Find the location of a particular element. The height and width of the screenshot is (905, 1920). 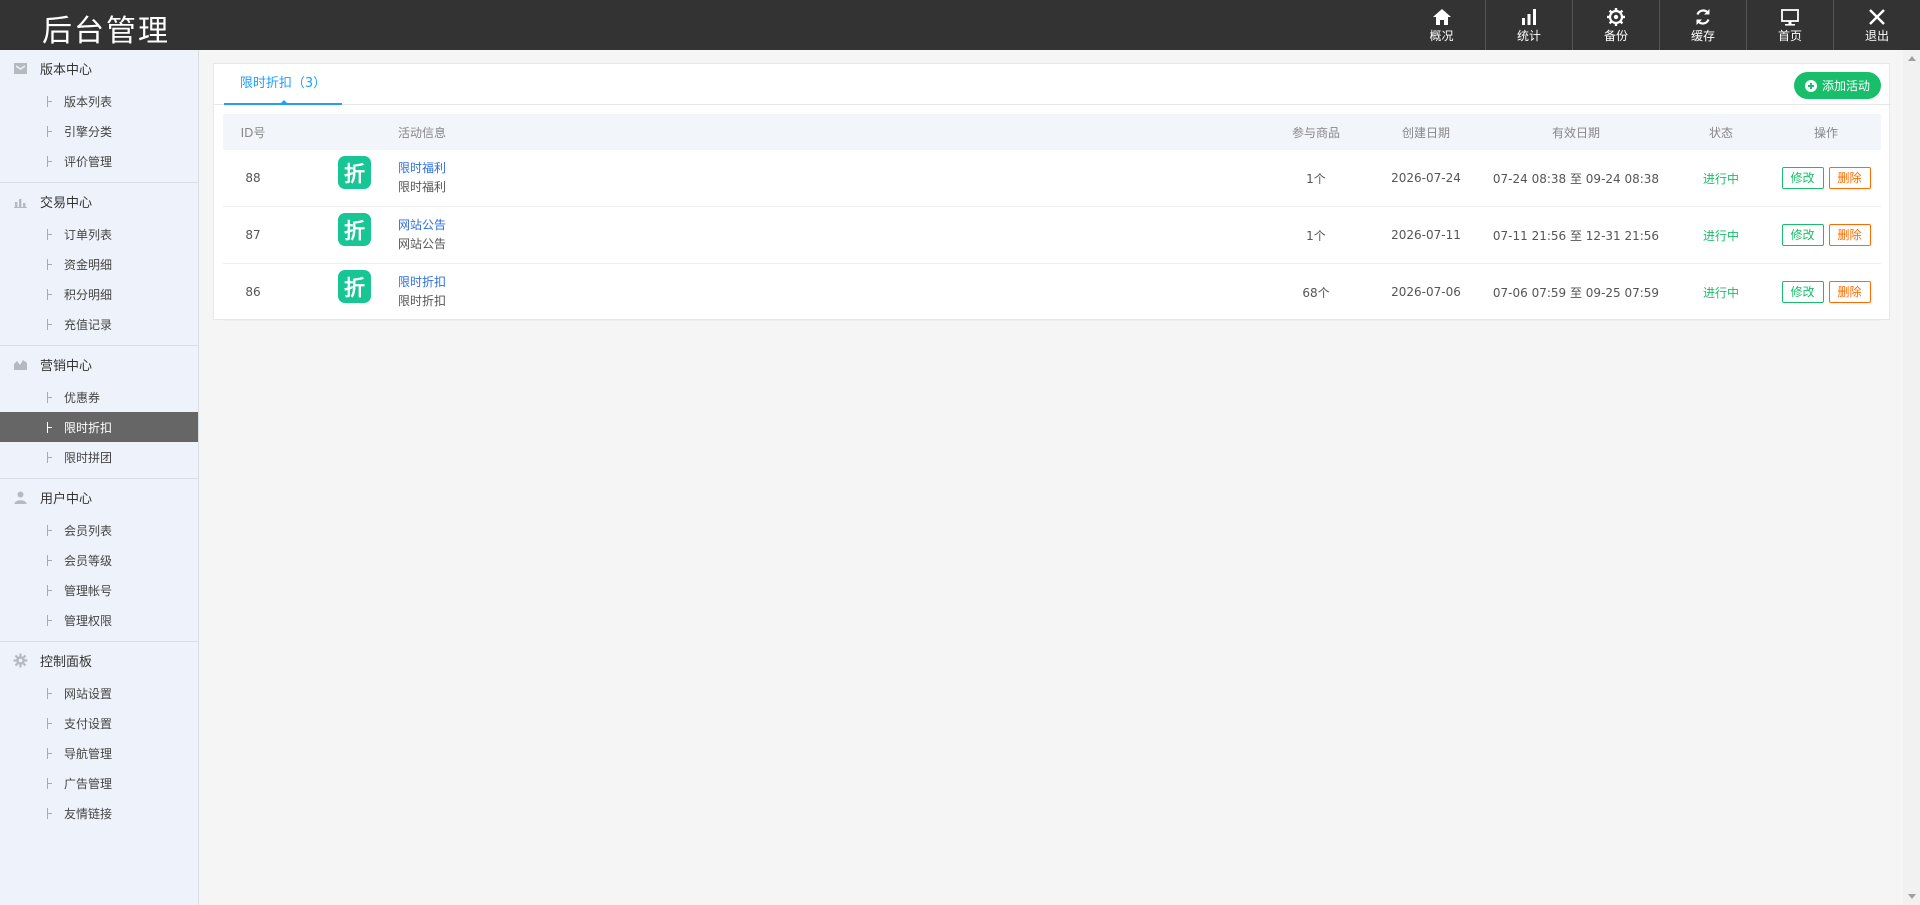

activity-title-link: 网站公告 is located at coordinates (422, 225).